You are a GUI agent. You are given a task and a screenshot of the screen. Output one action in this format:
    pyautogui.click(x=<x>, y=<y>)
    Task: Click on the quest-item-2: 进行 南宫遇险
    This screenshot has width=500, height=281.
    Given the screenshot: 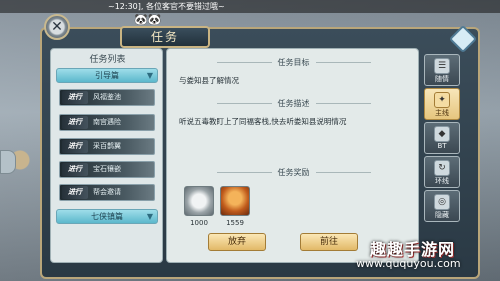 What is the action you would take?
    pyautogui.click(x=107, y=122)
    